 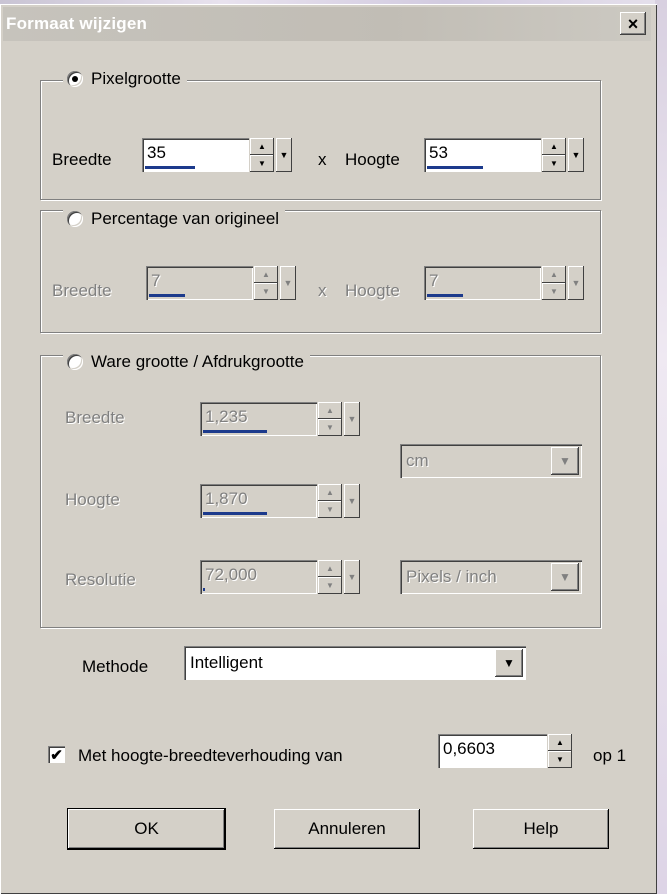 I want to click on resolution-spinner: 72,000 ▲ ▼ ▼, so click(x=280, y=577).